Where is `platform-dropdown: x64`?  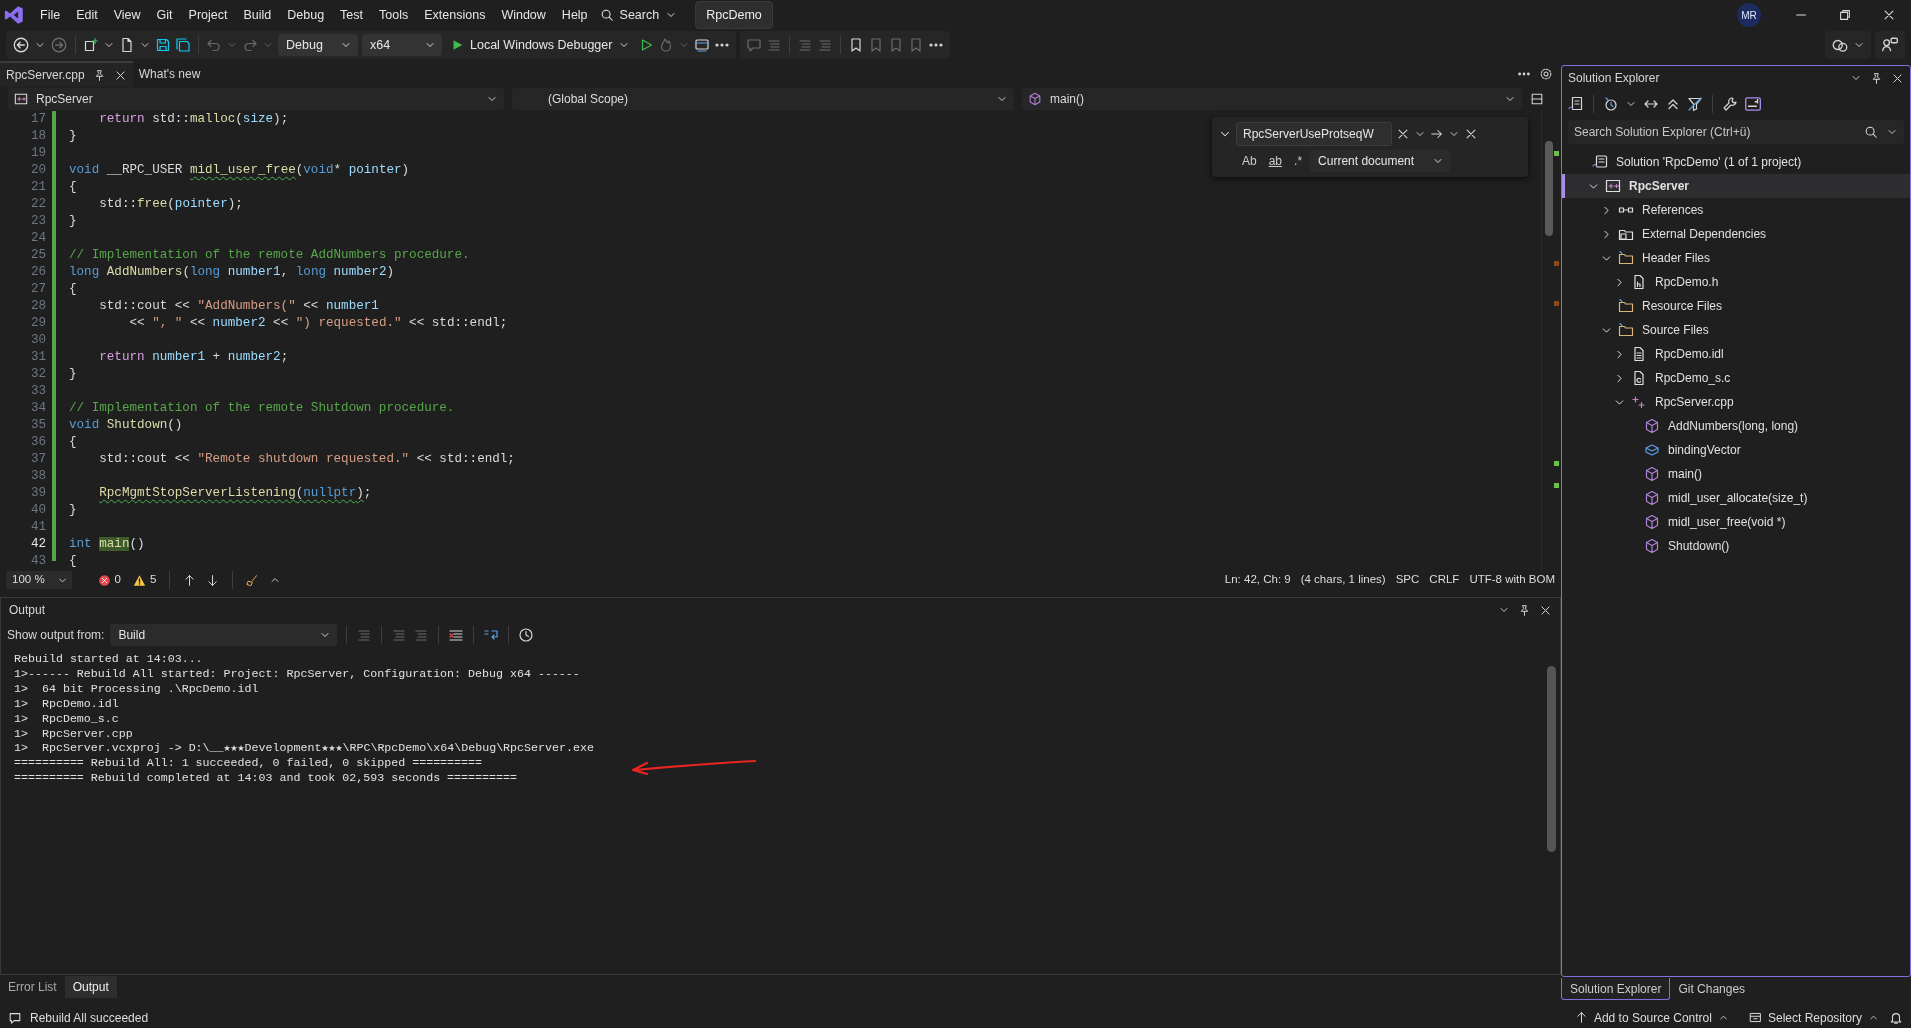 platform-dropdown: x64 is located at coordinates (402, 45).